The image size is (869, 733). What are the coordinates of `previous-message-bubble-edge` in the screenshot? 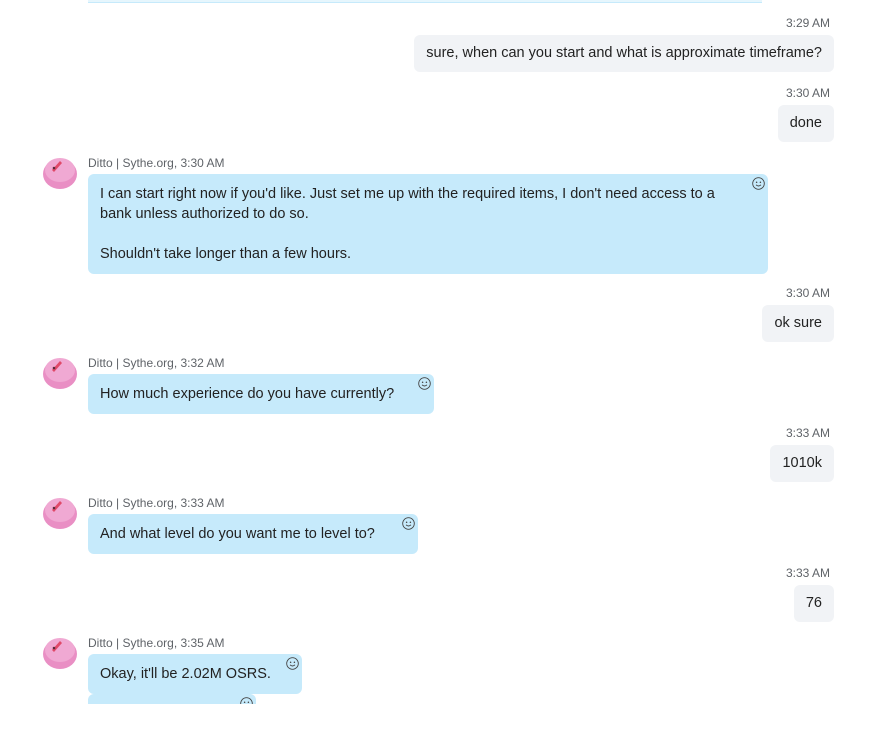 It's located at (425, 1).